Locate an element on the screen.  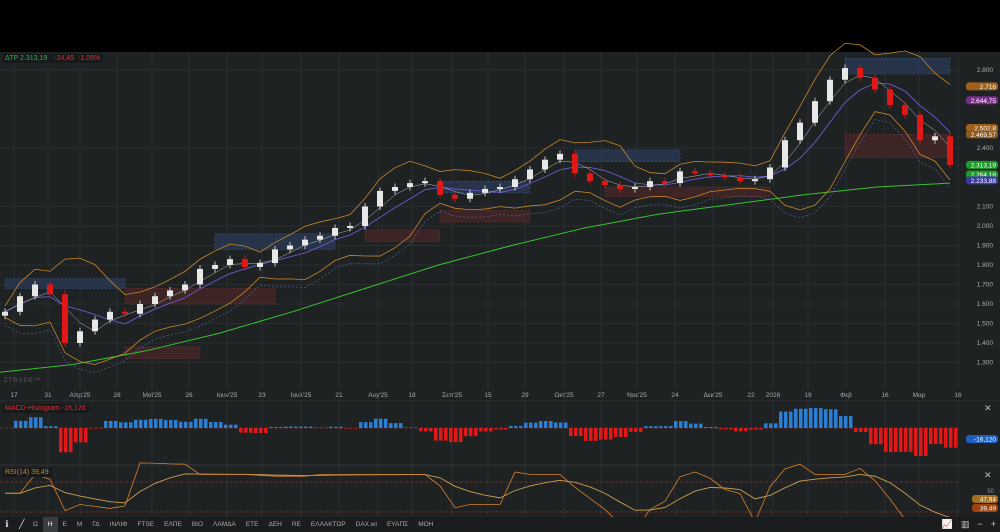
toolbar-item: ΙΝΛΙΦ is located at coordinates (119, 524).